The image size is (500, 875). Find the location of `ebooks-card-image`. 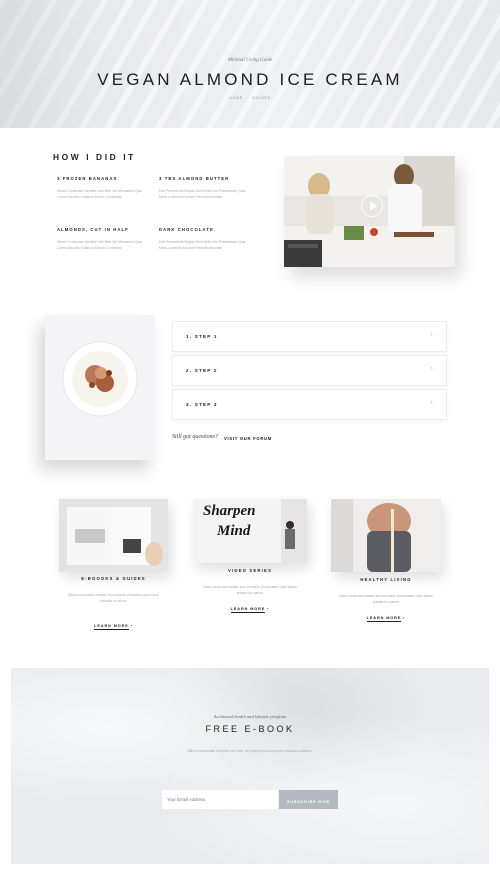

ebooks-card-image is located at coordinates (113, 535).